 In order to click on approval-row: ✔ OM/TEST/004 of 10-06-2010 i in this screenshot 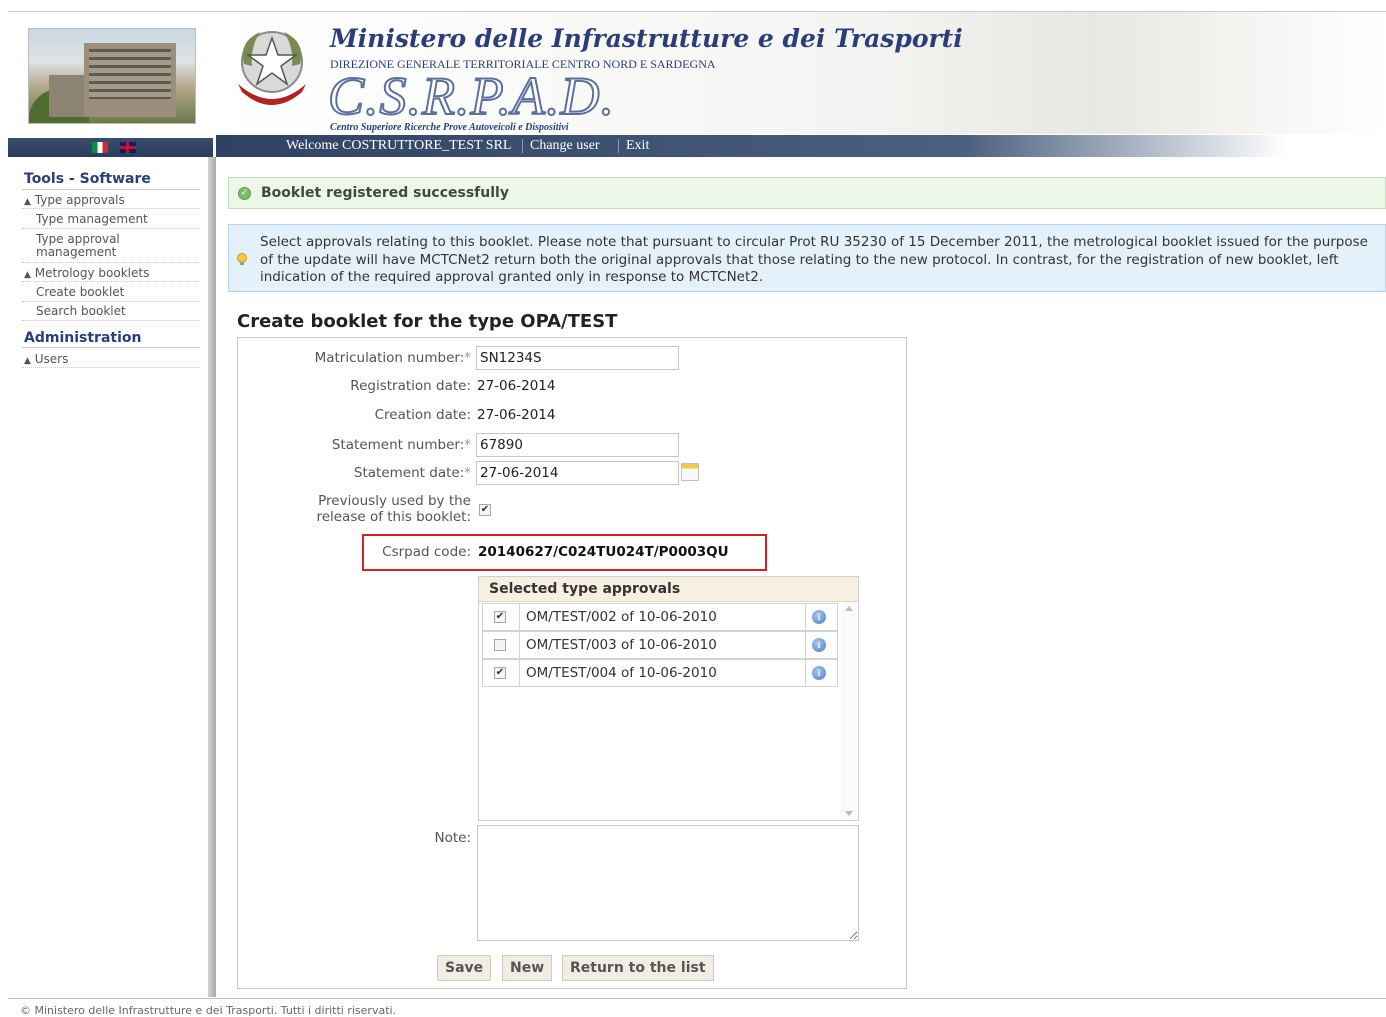, I will do `click(660, 673)`.